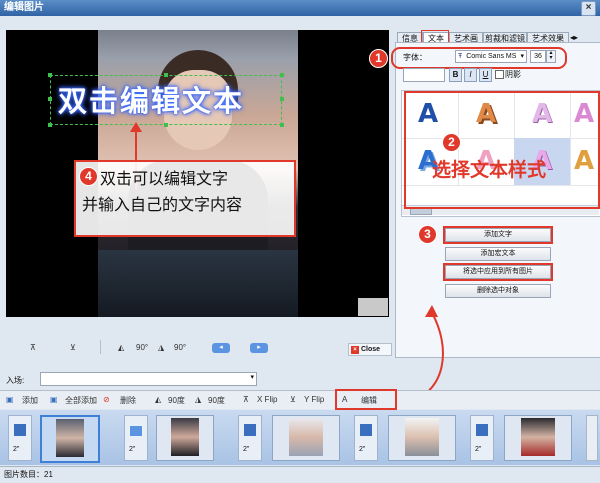 The height and width of the screenshot is (483, 600). I want to click on step-badge-3: 3, so click(427, 234).